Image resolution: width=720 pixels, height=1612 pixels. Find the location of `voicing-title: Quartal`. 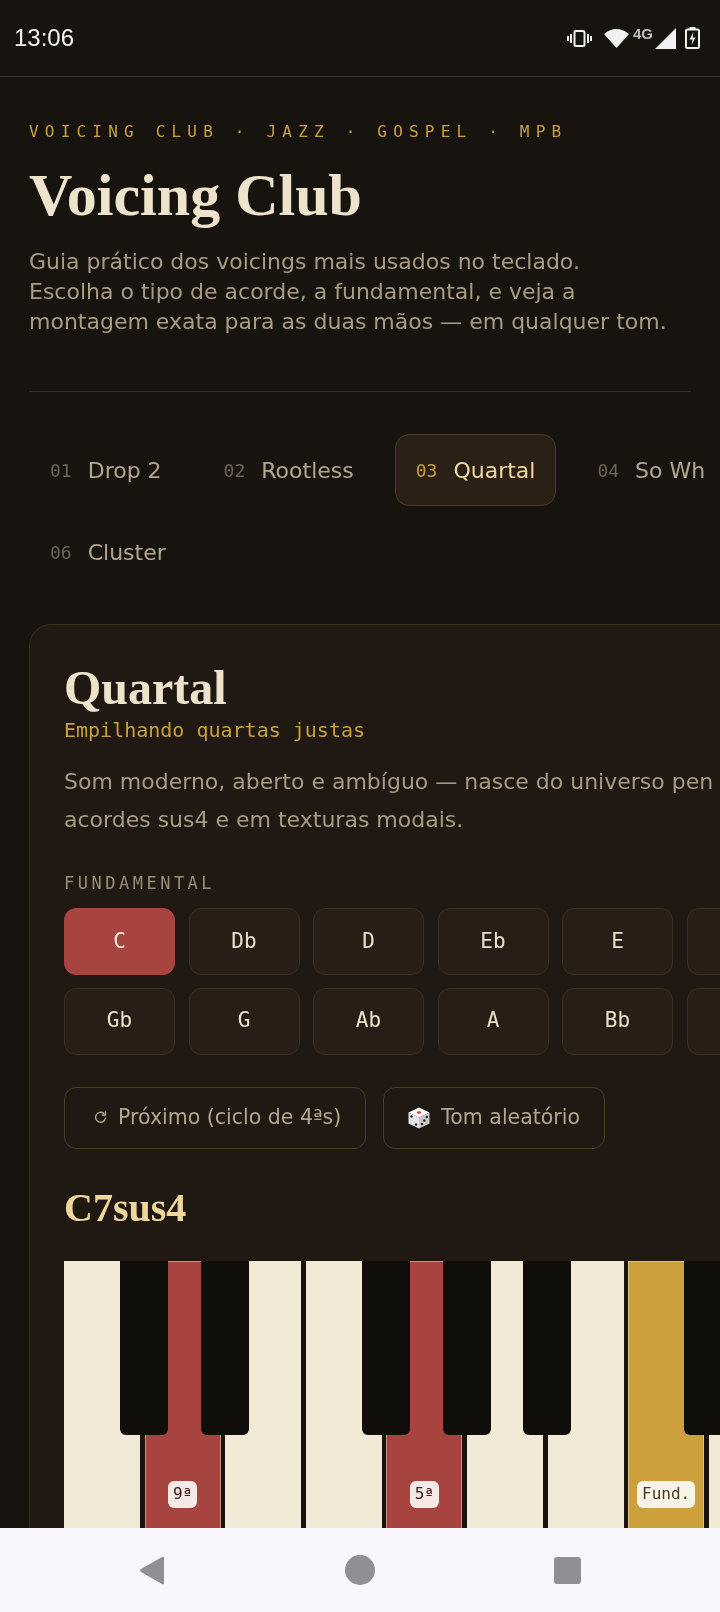

voicing-title: Quartal is located at coordinates (145, 688).